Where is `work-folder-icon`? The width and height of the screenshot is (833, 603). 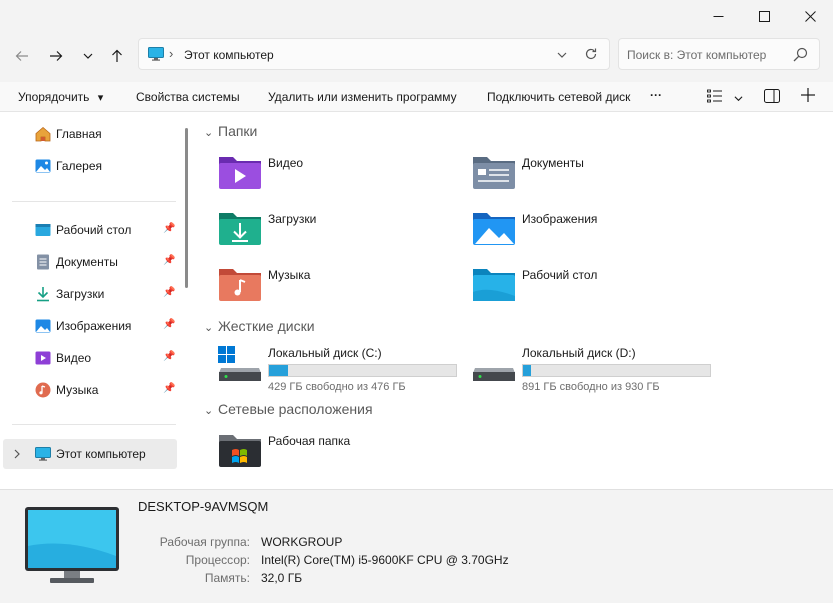 work-folder-icon is located at coordinates (240, 451).